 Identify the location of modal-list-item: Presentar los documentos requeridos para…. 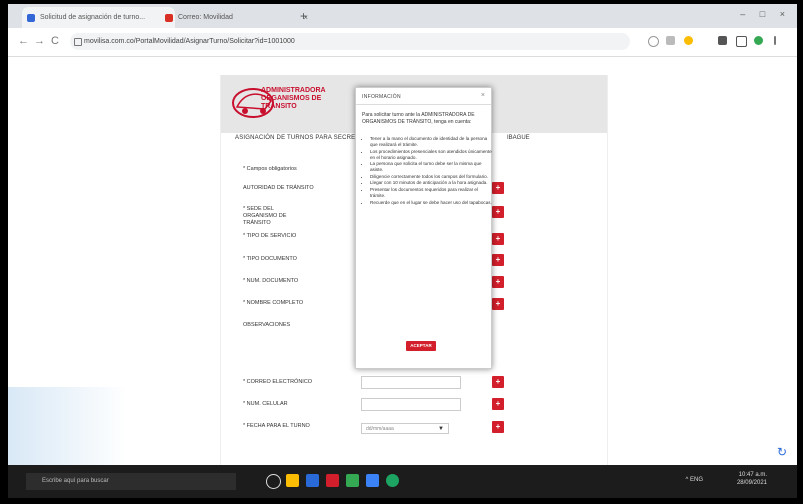
(432, 193).